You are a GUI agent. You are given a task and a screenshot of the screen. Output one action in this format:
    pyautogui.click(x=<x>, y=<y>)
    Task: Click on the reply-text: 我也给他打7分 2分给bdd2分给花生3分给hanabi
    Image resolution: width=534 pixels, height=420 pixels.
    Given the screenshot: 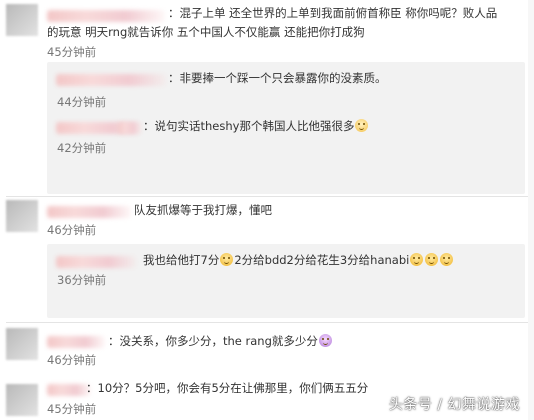 What is the action you would take?
    pyautogui.click(x=298, y=260)
    